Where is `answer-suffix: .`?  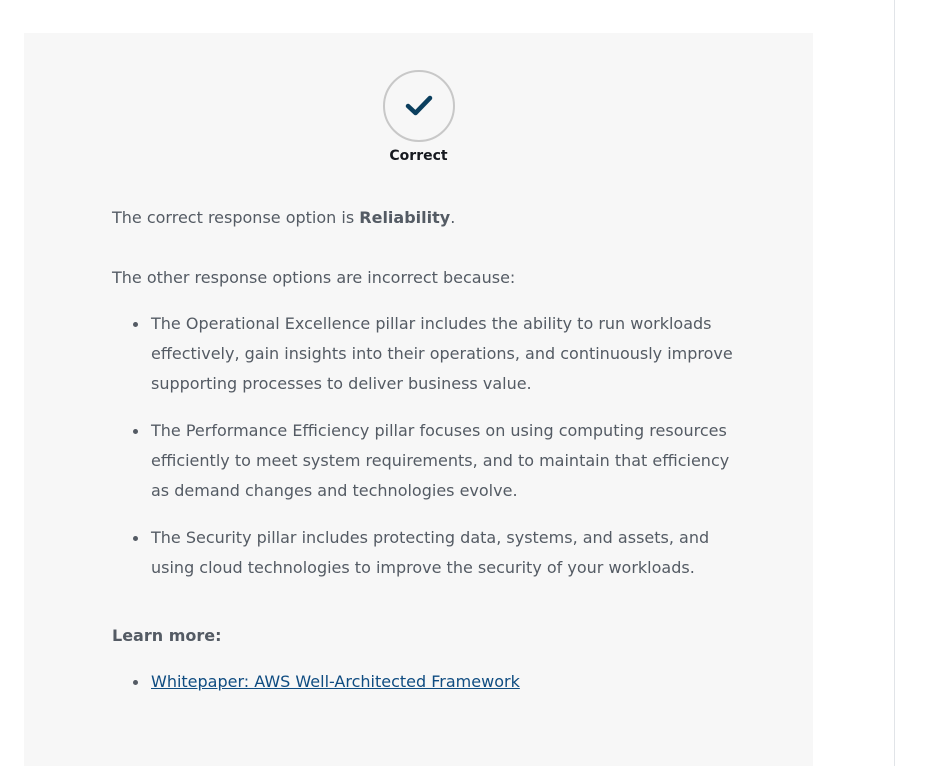 answer-suffix: . is located at coordinates (453, 217).